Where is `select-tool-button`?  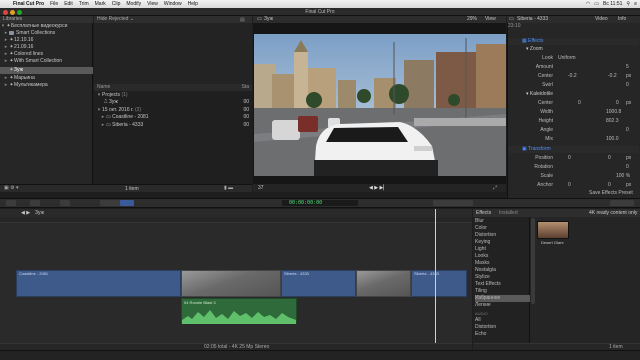
select-tool-button is located at coordinates (127, 203).